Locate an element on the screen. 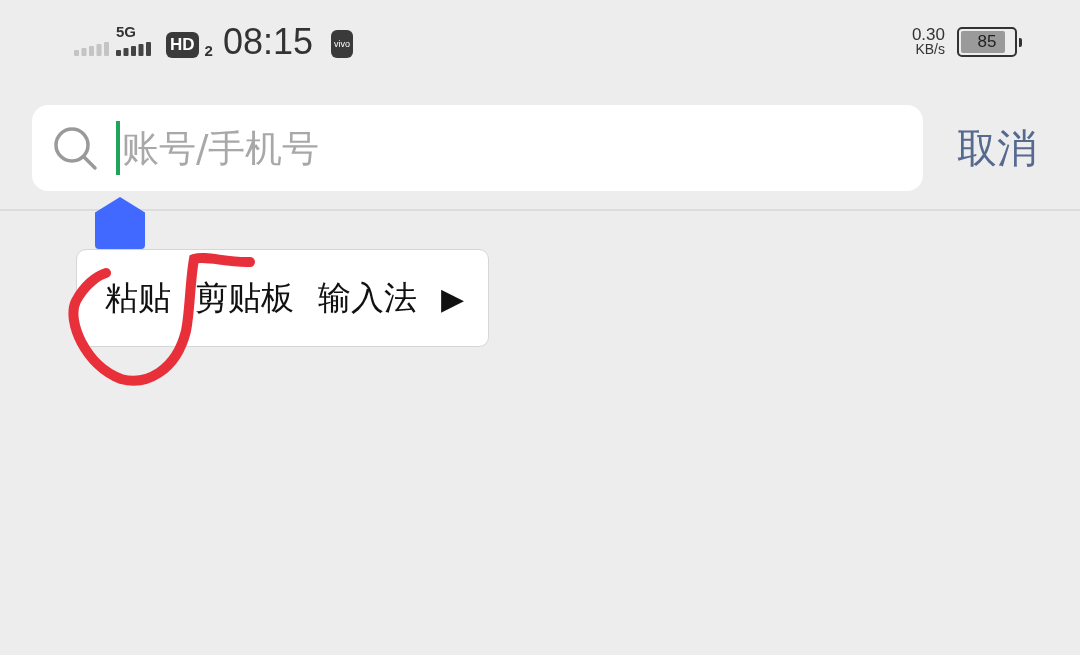  network-speed: 0.30 is located at coordinates (928, 34).